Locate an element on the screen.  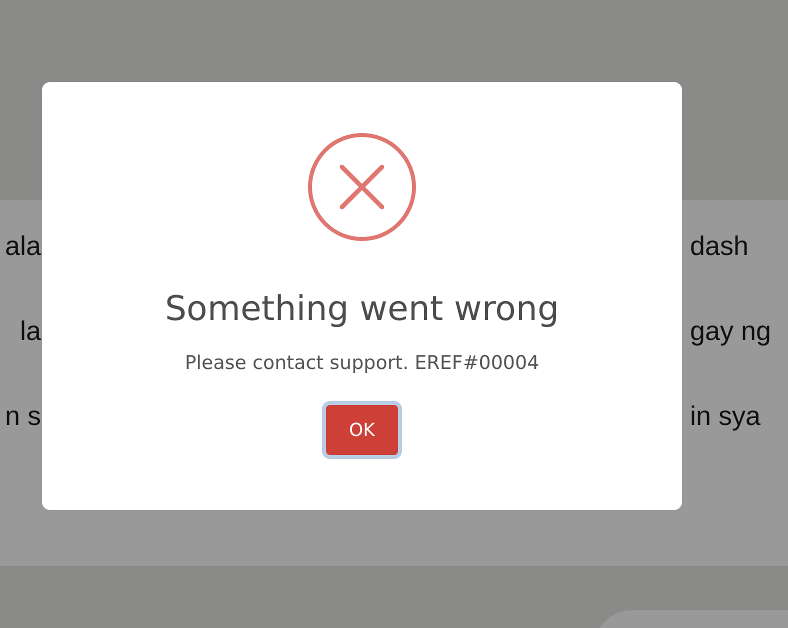
body-text: dash is located at coordinates (719, 246).